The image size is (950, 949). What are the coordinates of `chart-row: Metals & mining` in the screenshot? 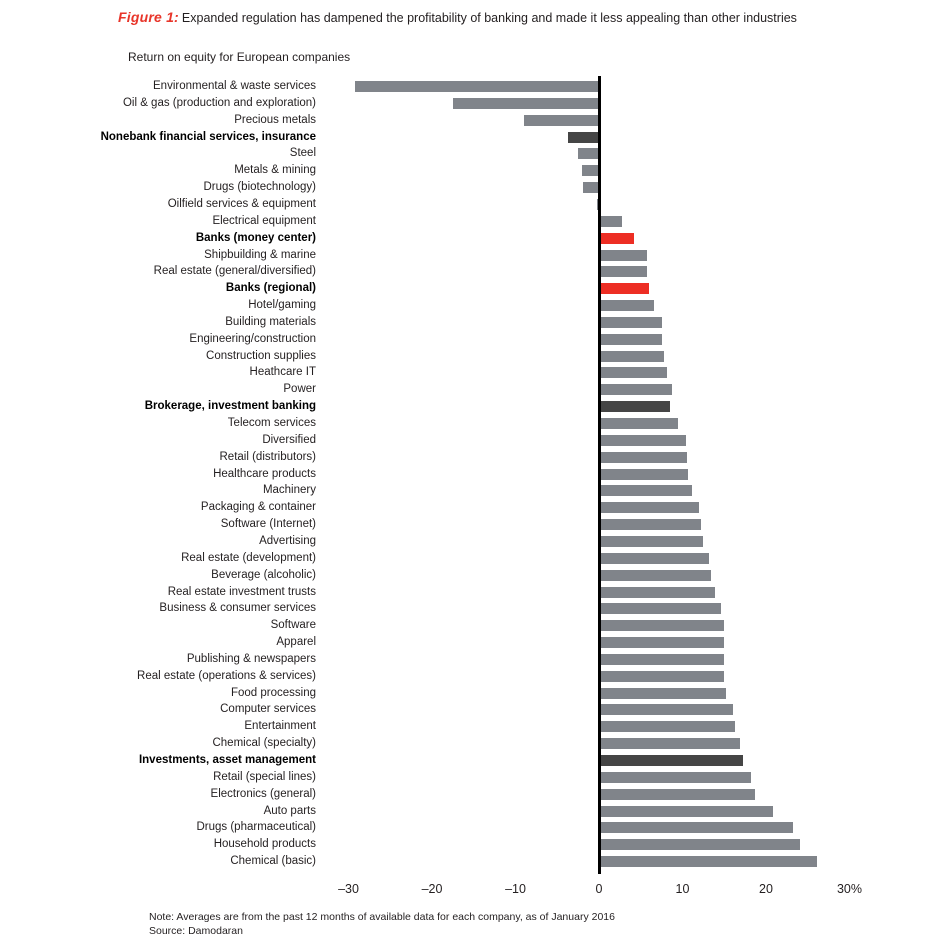 It's located at (475, 170).